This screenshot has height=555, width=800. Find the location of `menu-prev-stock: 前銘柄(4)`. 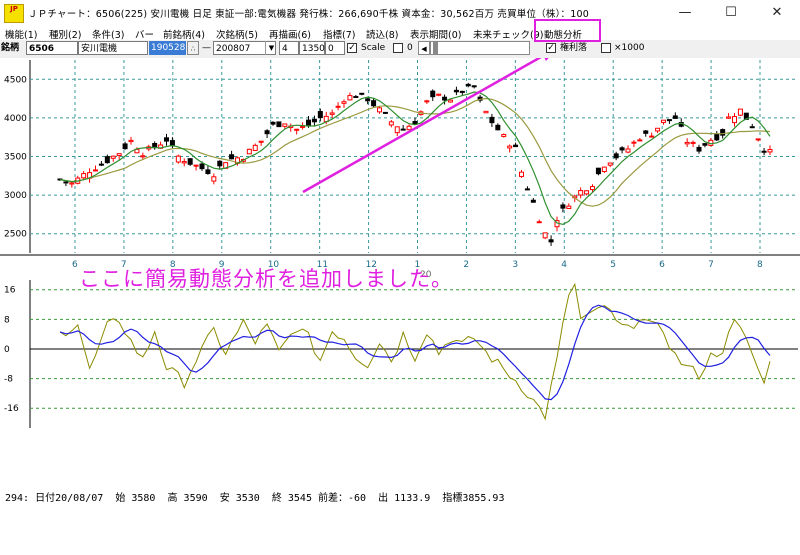

menu-prev-stock: 前銘柄(4) is located at coordinates (184, 34).